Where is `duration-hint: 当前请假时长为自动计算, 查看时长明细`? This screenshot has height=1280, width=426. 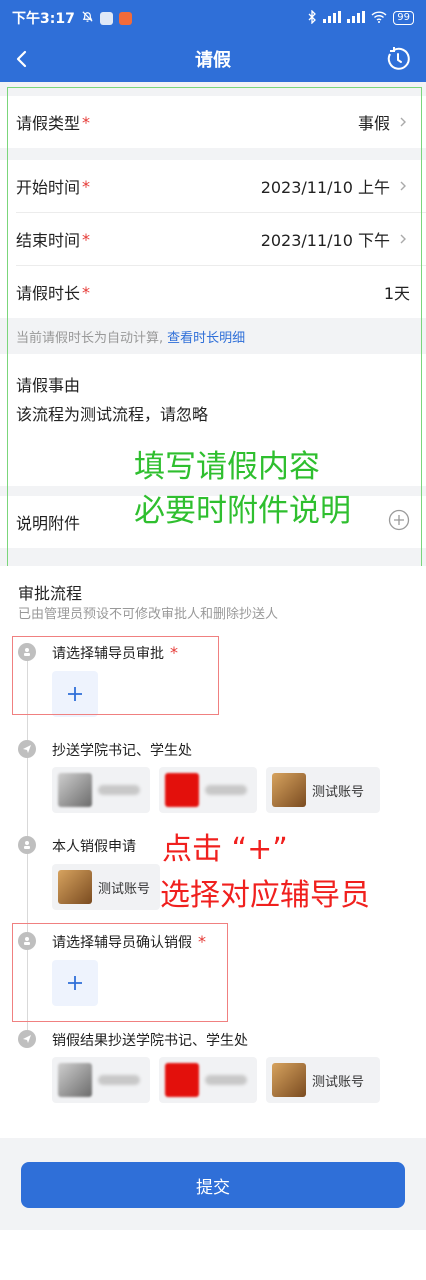
duration-hint: 当前请假时长为自动计算, 查看时长明细 is located at coordinates (213, 336).